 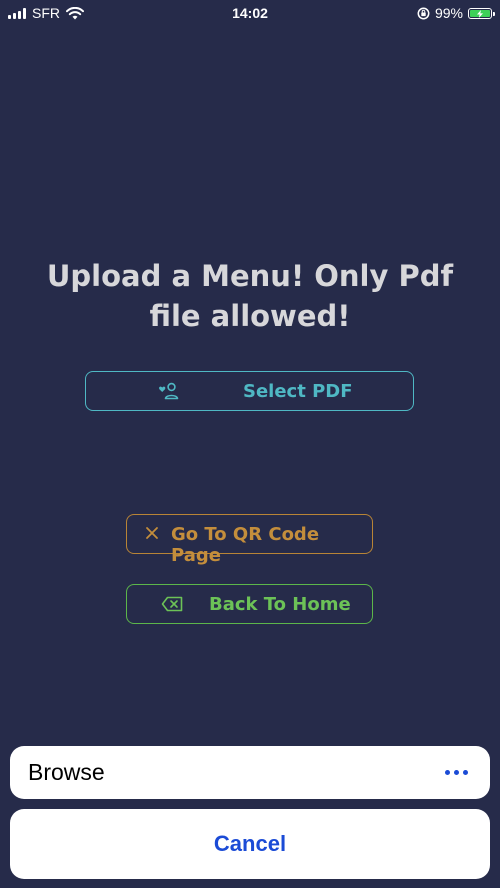 I want to click on go-to-qr-code-button: Go To QR Code Page, so click(x=249, y=540).